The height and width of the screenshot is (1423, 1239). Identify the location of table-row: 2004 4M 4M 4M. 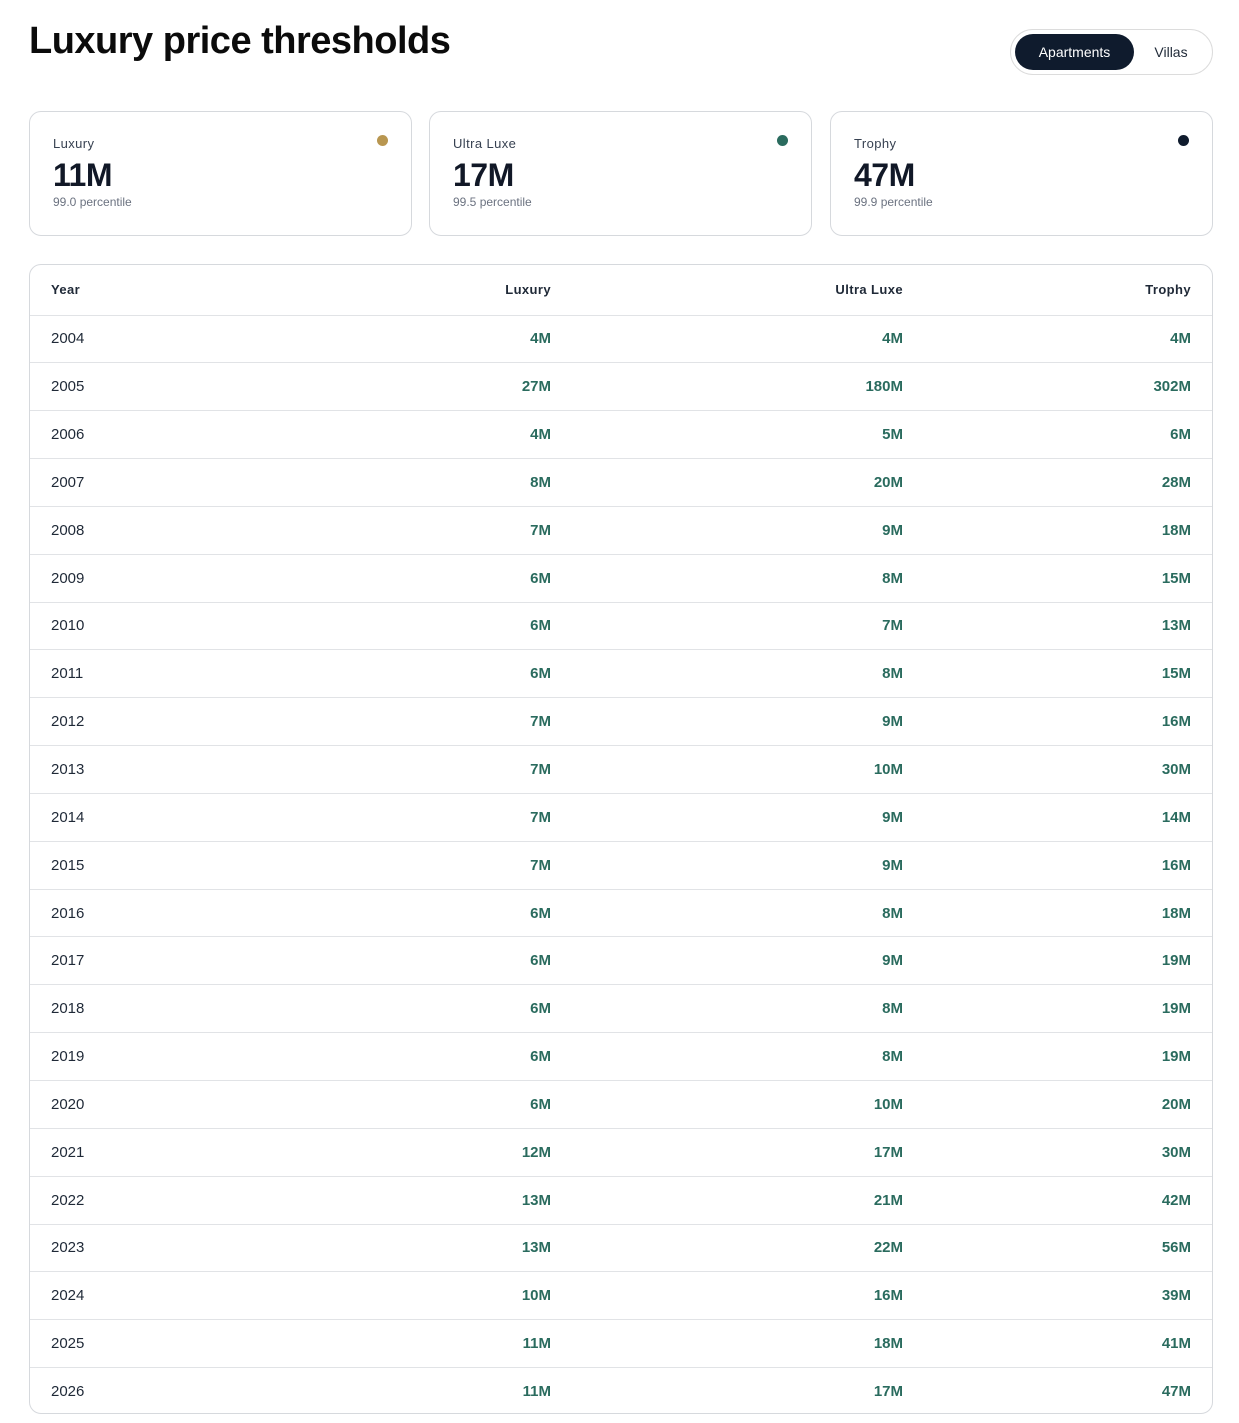
(621, 339).